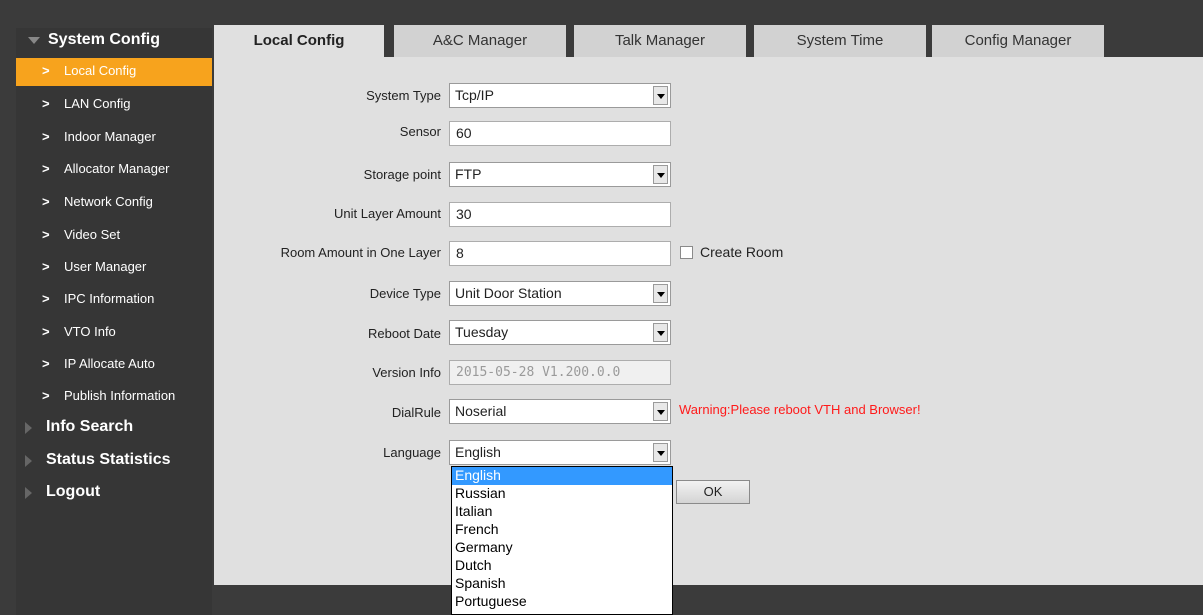 The width and height of the screenshot is (1203, 615). What do you see at coordinates (412, 452) in the screenshot?
I see `language-label: Language` at bounding box center [412, 452].